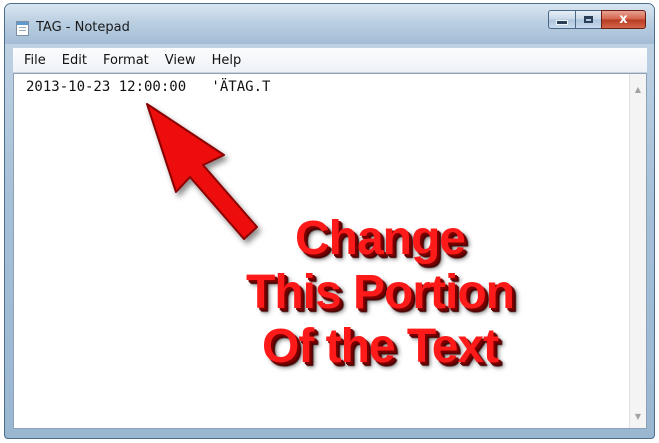 This screenshot has height=443, width=659. Describe the element at coordinates (637, 251) in the screenshot. I see `vertical-scrollbar: ▲ ▼` at that location.